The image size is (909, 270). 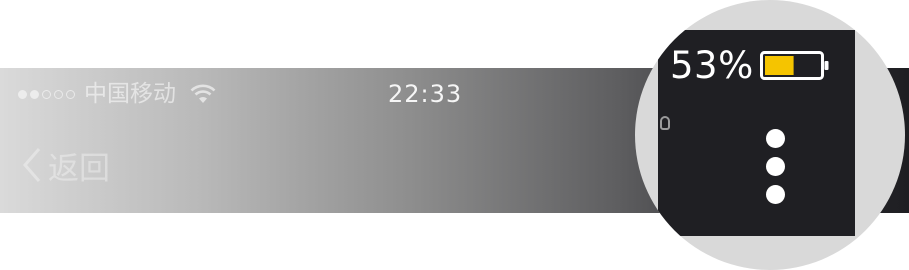 I want to click on battery-percent: 53%, so click(x=712, y=65).